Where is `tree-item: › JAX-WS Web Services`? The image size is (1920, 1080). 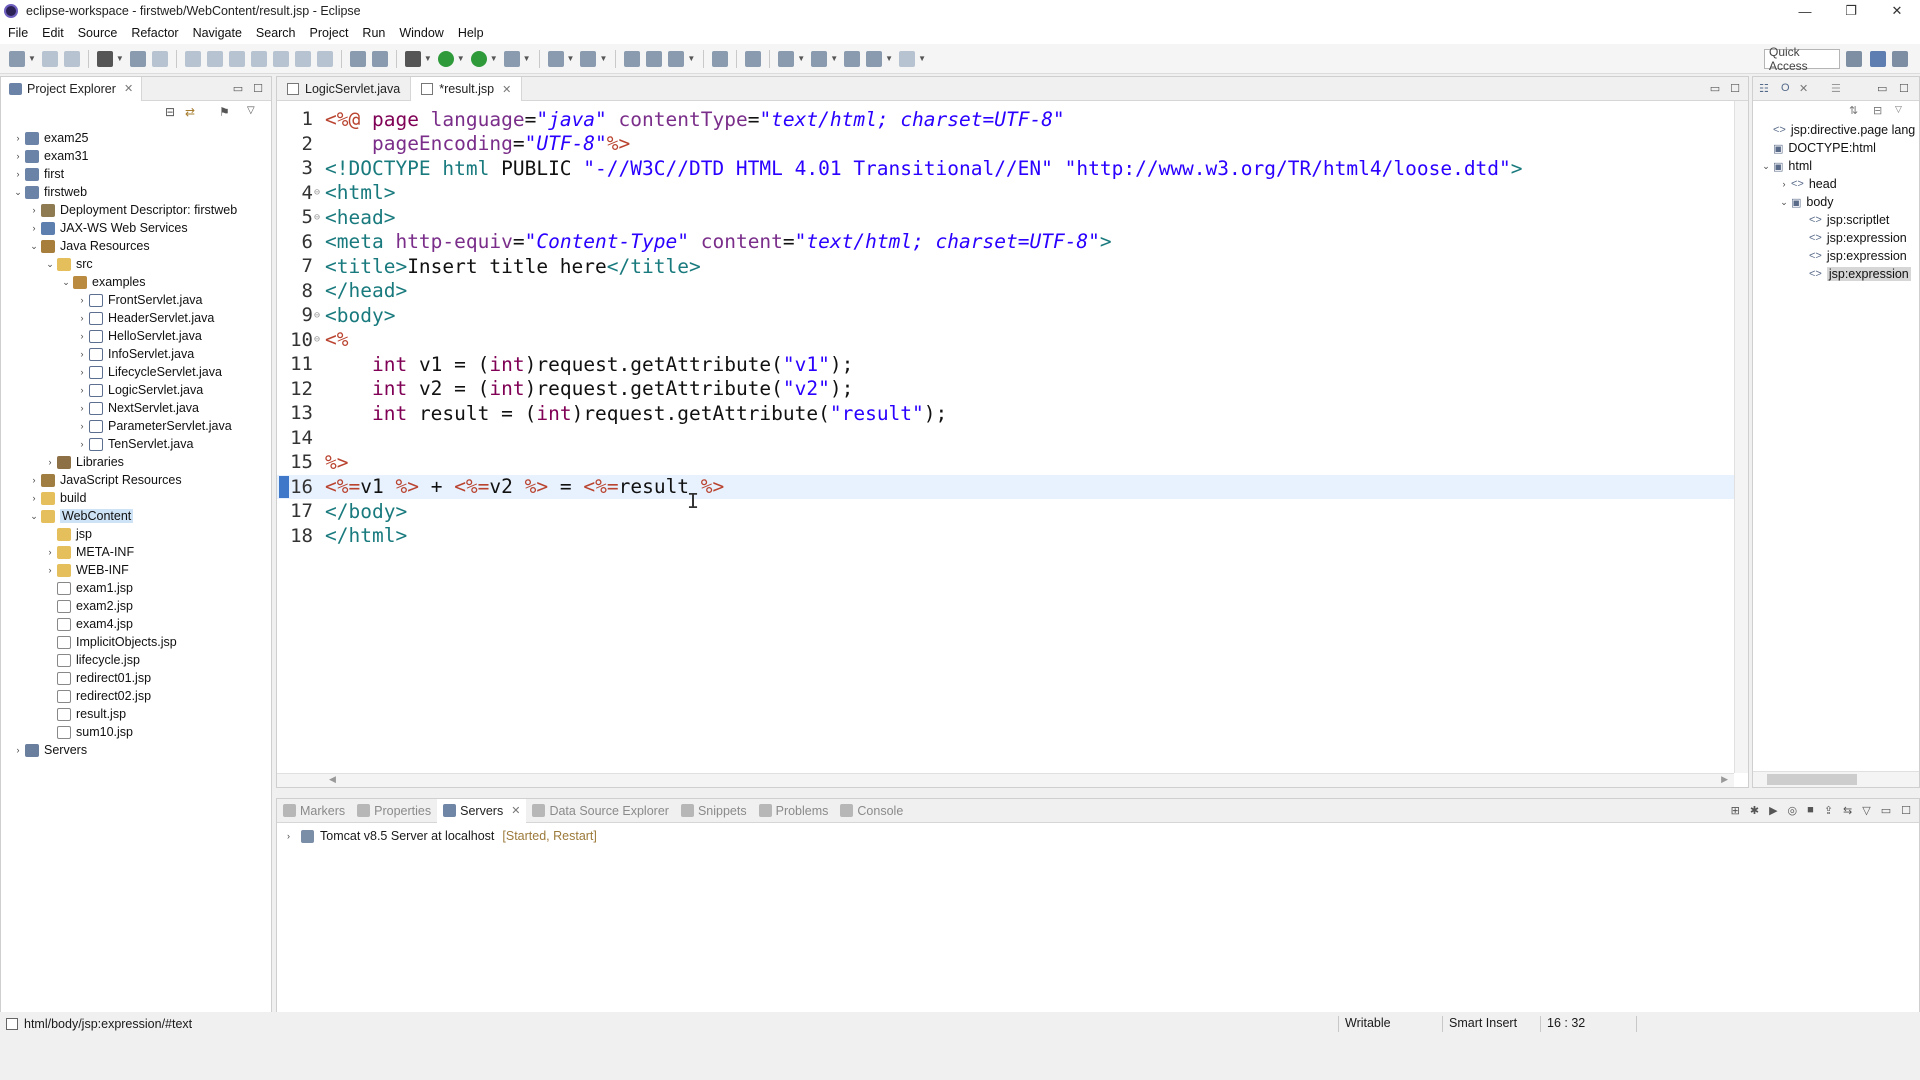 tree-item: › JAX-WS Web Services is located at coordinates (136, 228).